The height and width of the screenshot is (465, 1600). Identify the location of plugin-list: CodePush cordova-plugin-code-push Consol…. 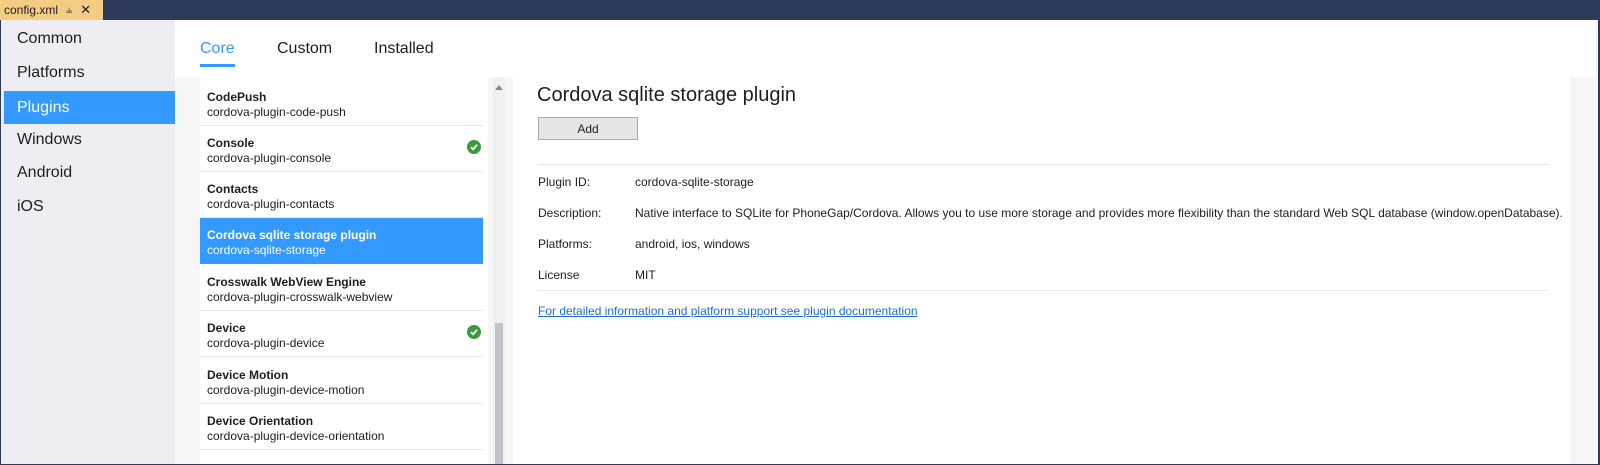
(344, 270).